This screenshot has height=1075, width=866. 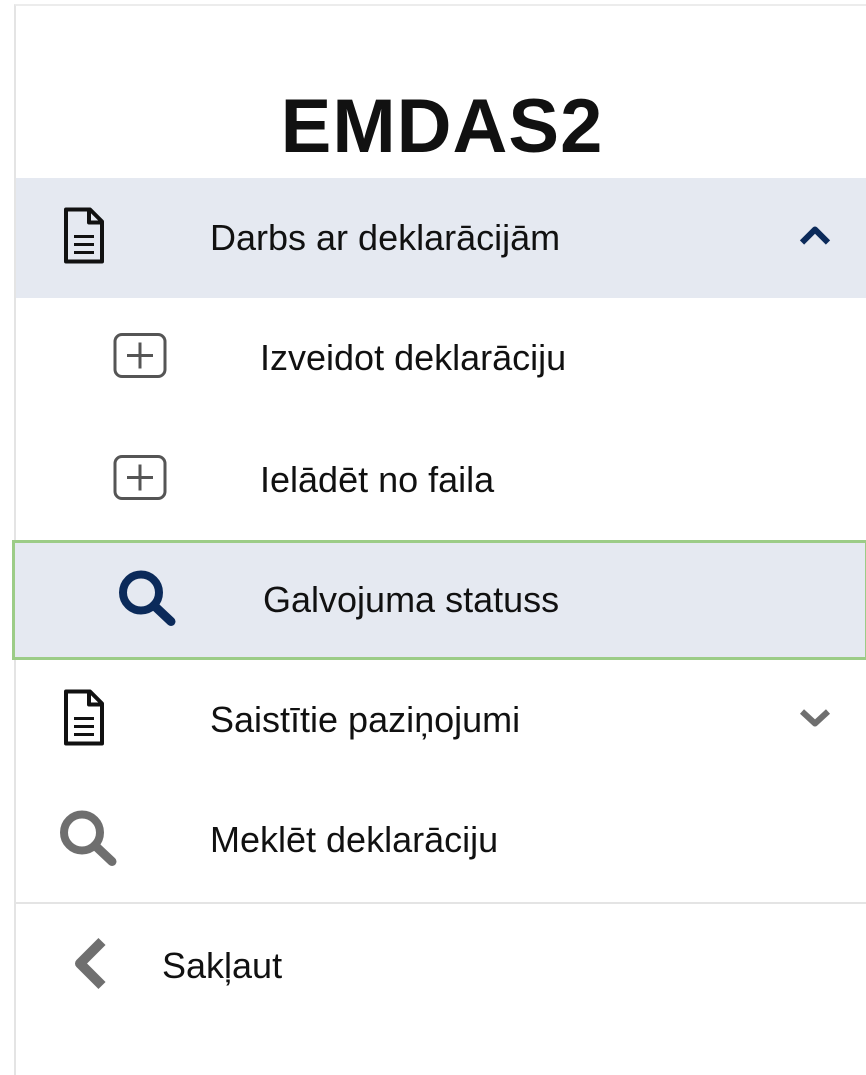 I want to click on menu-label-linked-notices: Saistītie paziņojumi, so click(x=365, y=719).